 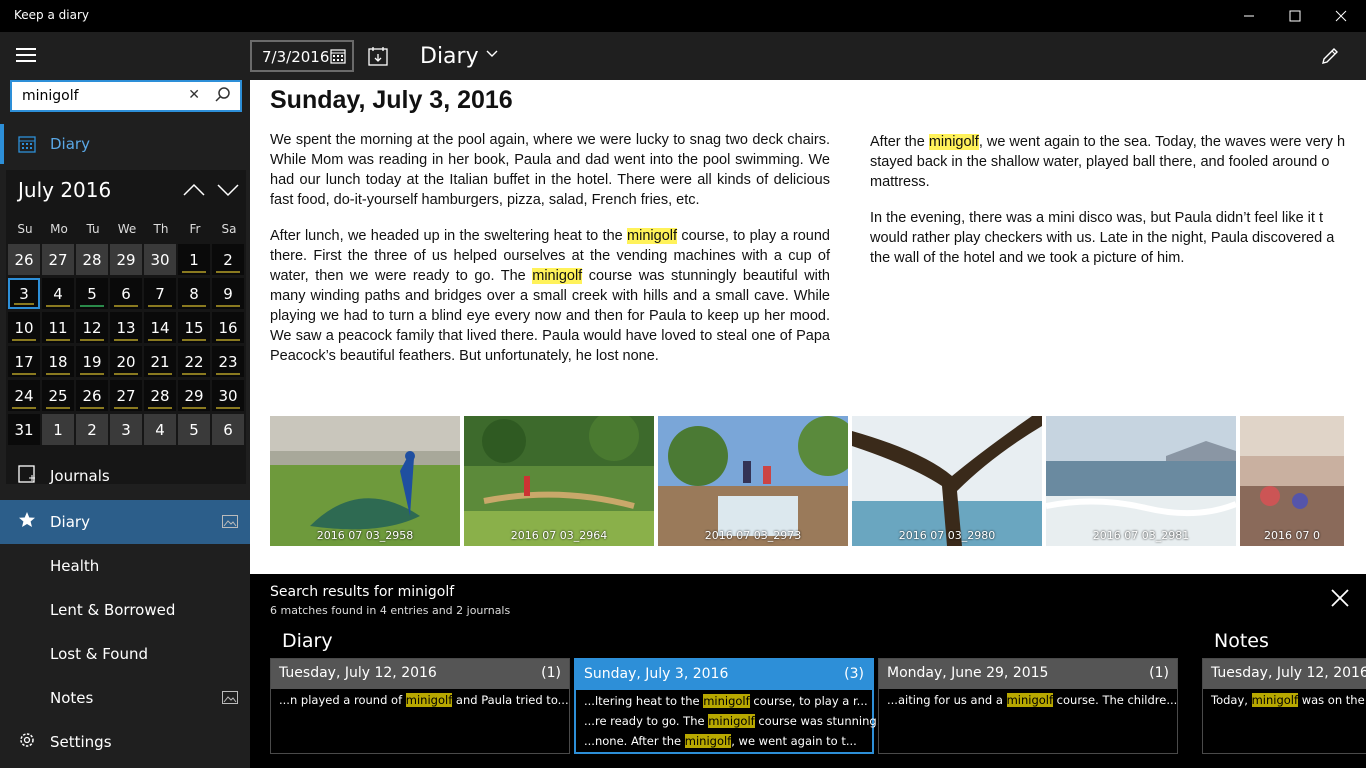 What do you see at coordinates (126, 327) in the screenshot?
I see `calendar-day: 13` at bounding box center [126, 327].